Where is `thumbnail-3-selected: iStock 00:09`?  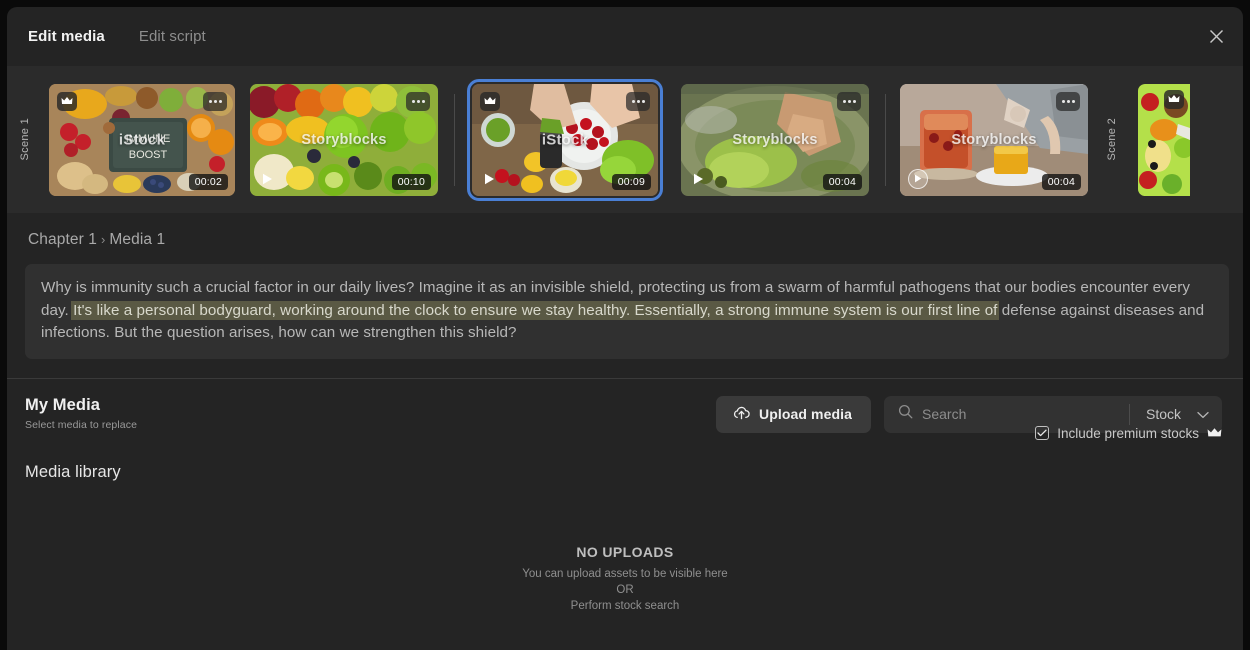 thumbnail-3-selected: iStock 00:09 is located at coordinates (565, 139).